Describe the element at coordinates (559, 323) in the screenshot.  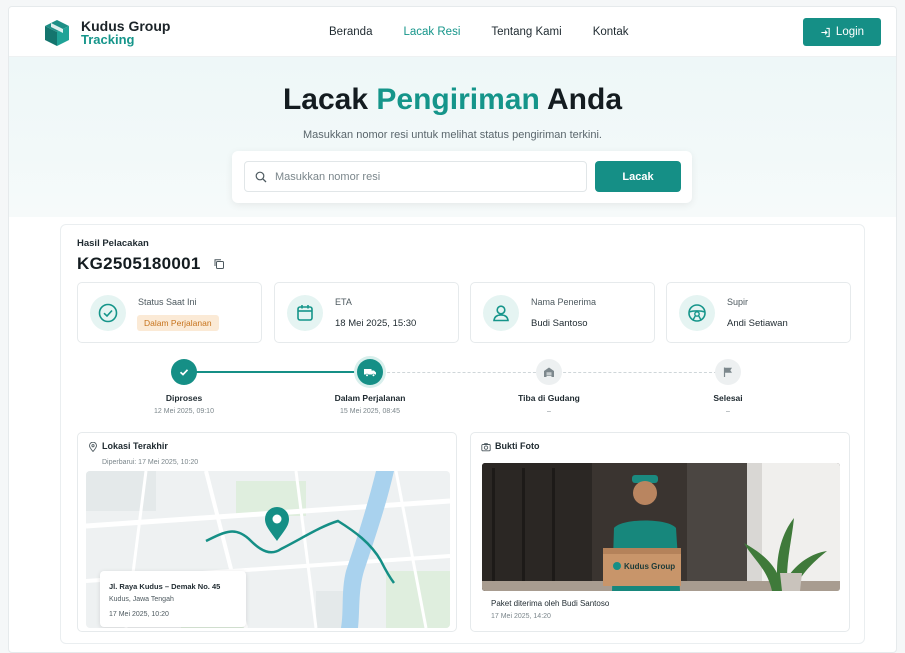
I see `recipient-value: Budi Santoso` at that location.